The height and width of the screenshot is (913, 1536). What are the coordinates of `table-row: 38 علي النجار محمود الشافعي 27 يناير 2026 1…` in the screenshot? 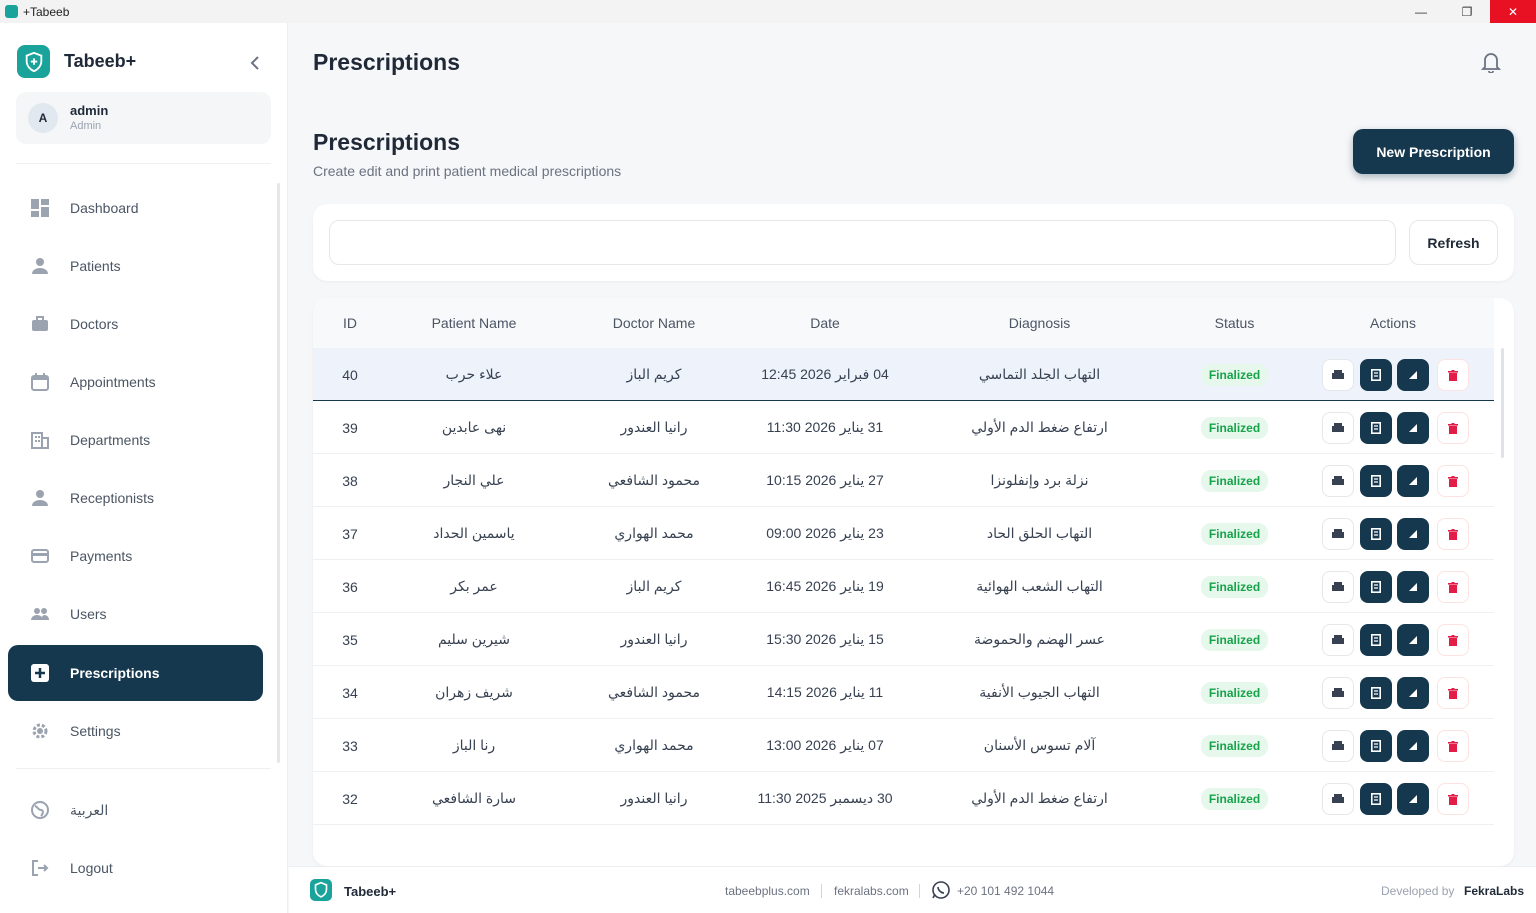 It's located at (903, 480).